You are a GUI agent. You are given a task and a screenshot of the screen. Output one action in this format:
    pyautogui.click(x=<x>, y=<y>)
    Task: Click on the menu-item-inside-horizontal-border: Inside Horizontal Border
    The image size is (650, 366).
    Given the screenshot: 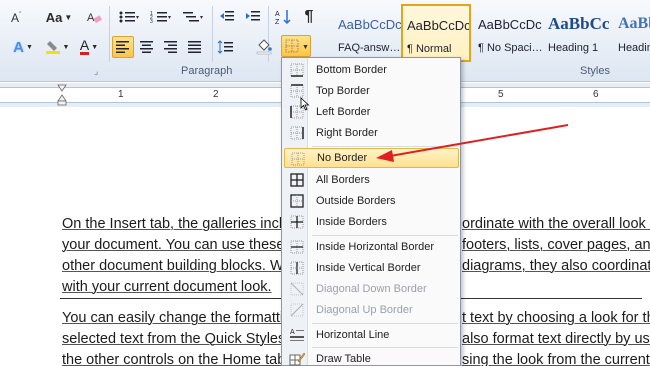 What is the action you would take?
    pyautogui.click(x=371, y=247)
    